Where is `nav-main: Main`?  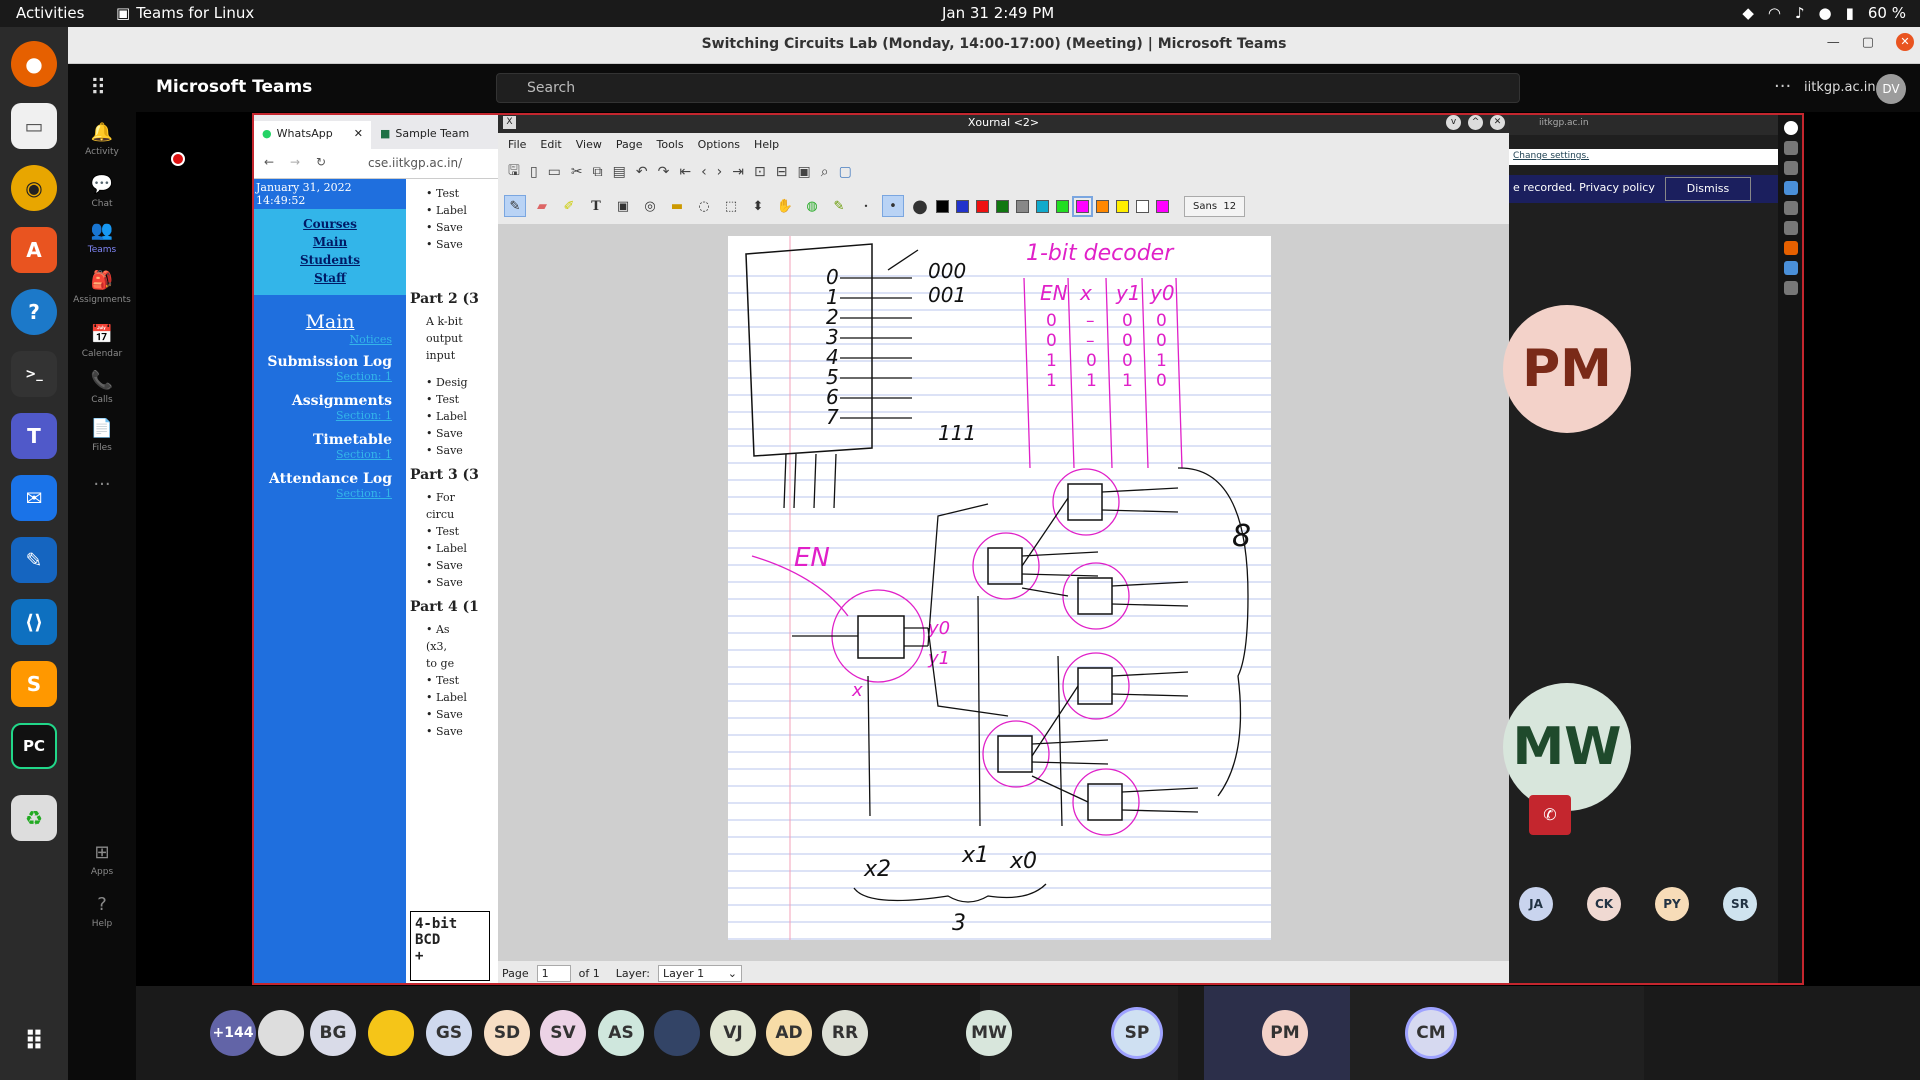
nav-main: Main is located at coordinates (330, 242).